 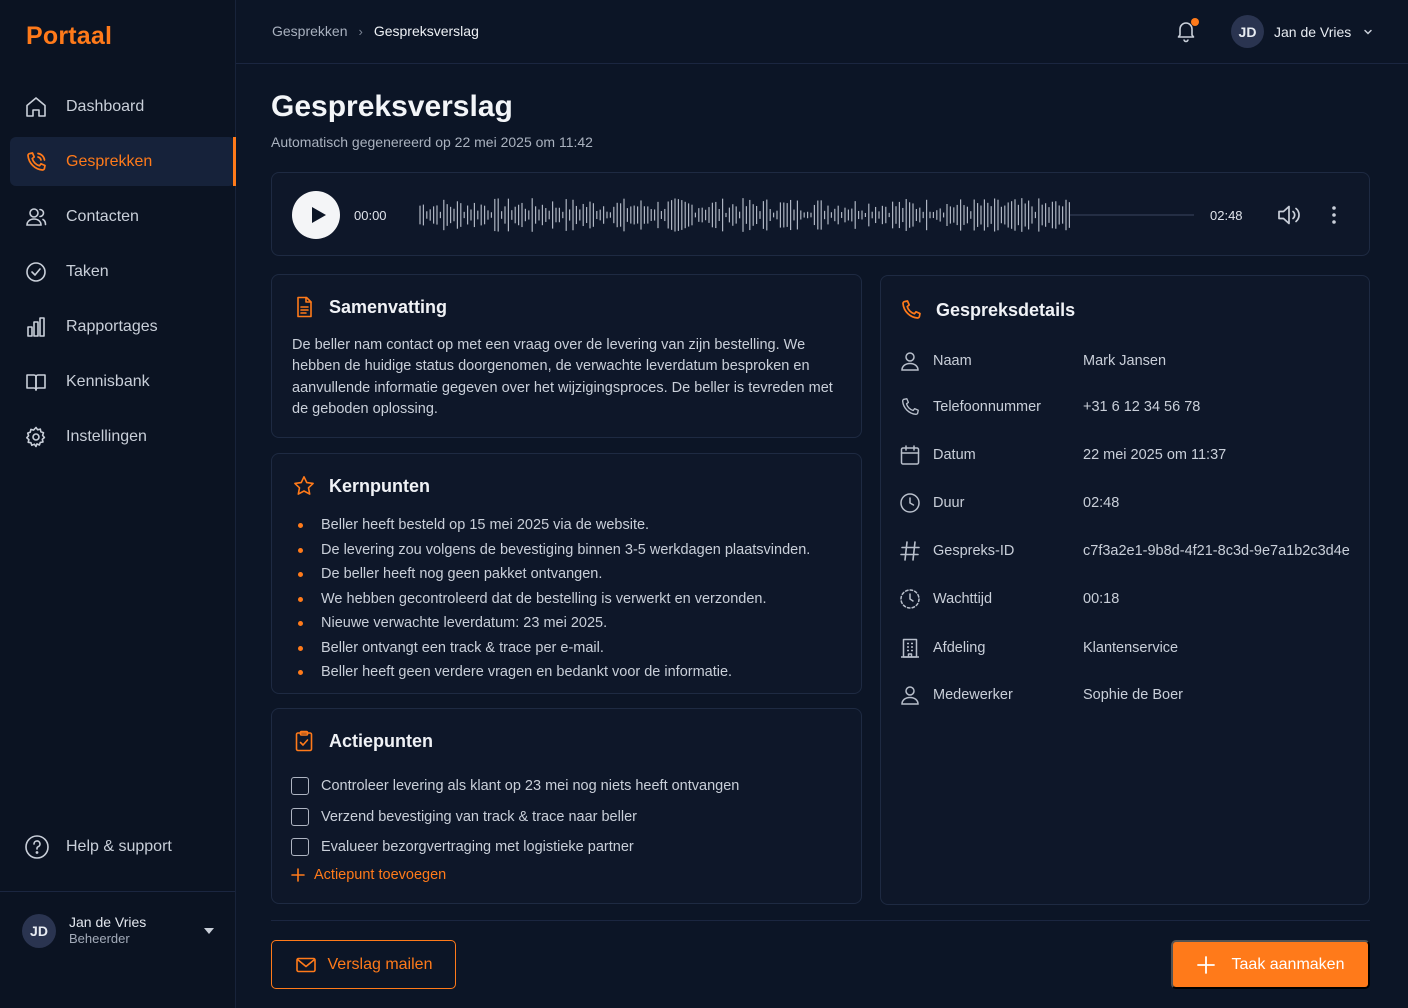 I want to click on sidebar-item-gesprekken: Gesprekken, so click(x=123, y=161).